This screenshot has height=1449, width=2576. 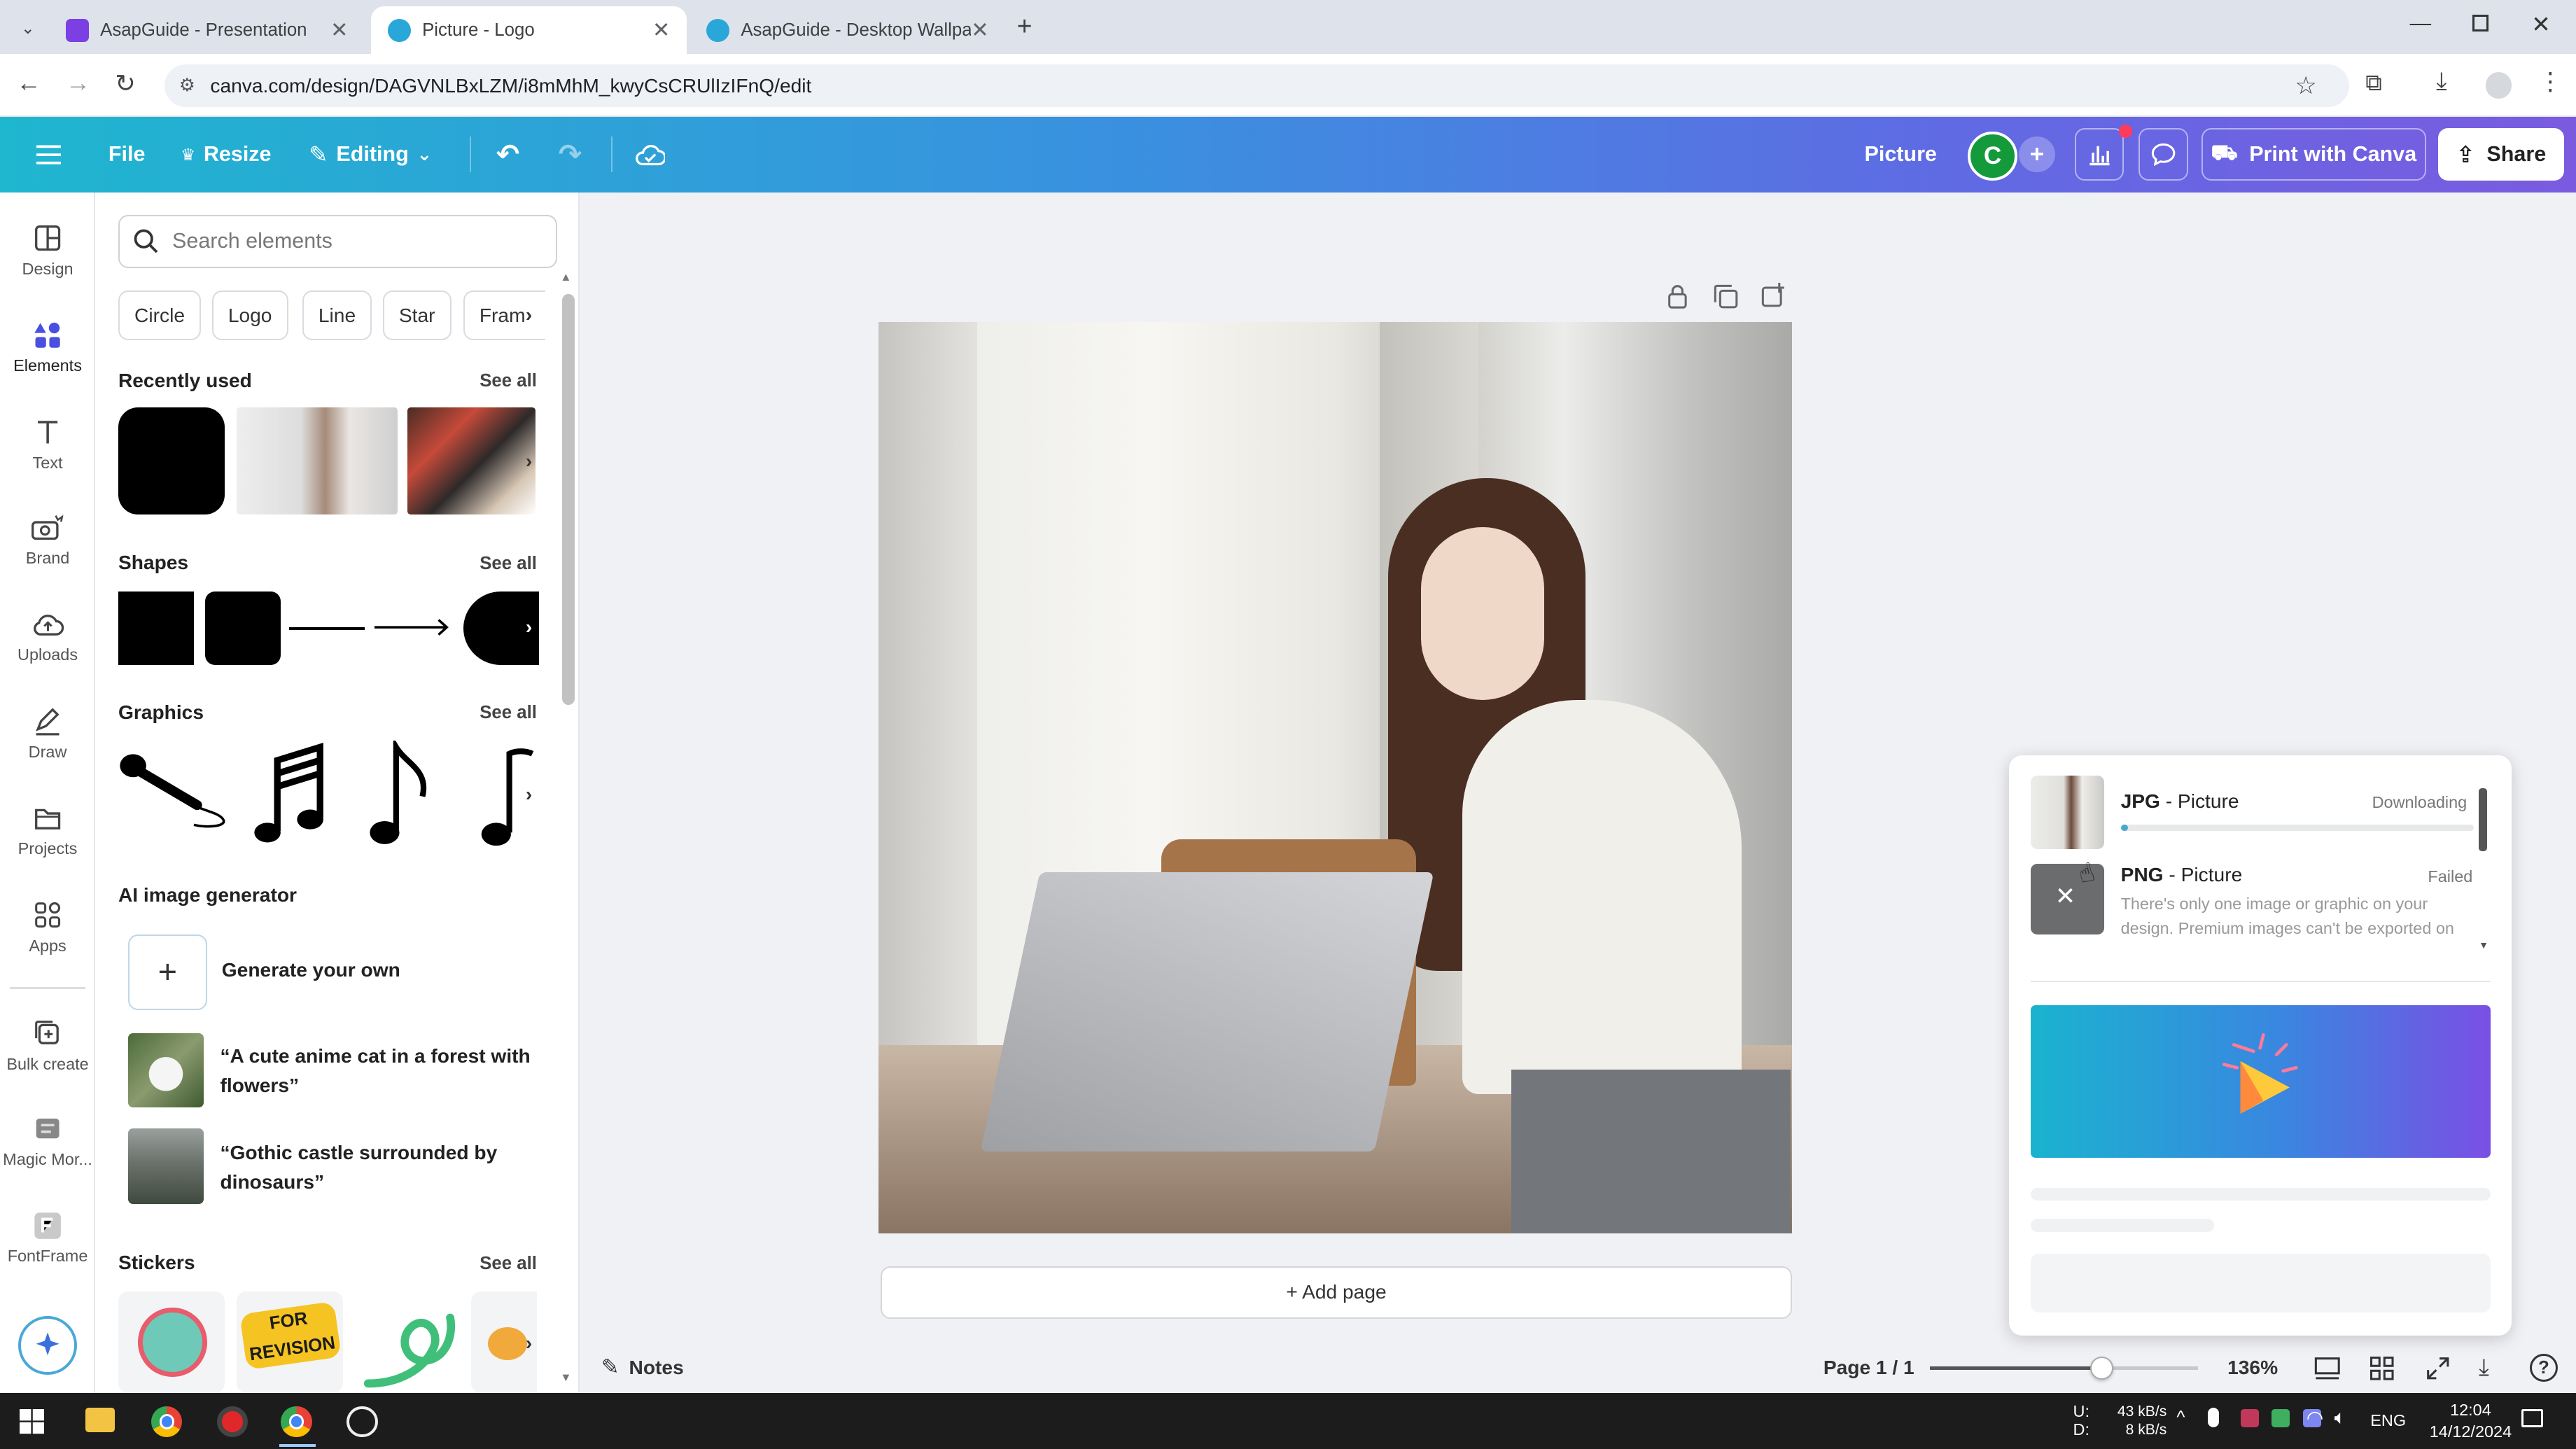 What do you see at coordinates (2064, 1368) in the screenshot?
I see `zoom-slider` at bounding box center [2064, 1368].